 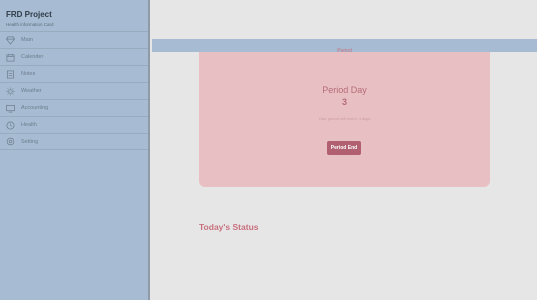 What do you see at coordinates (30, 141) in the screenshot?
I see `sidebar-item-label: Setting` at bounding box center [30, 141].